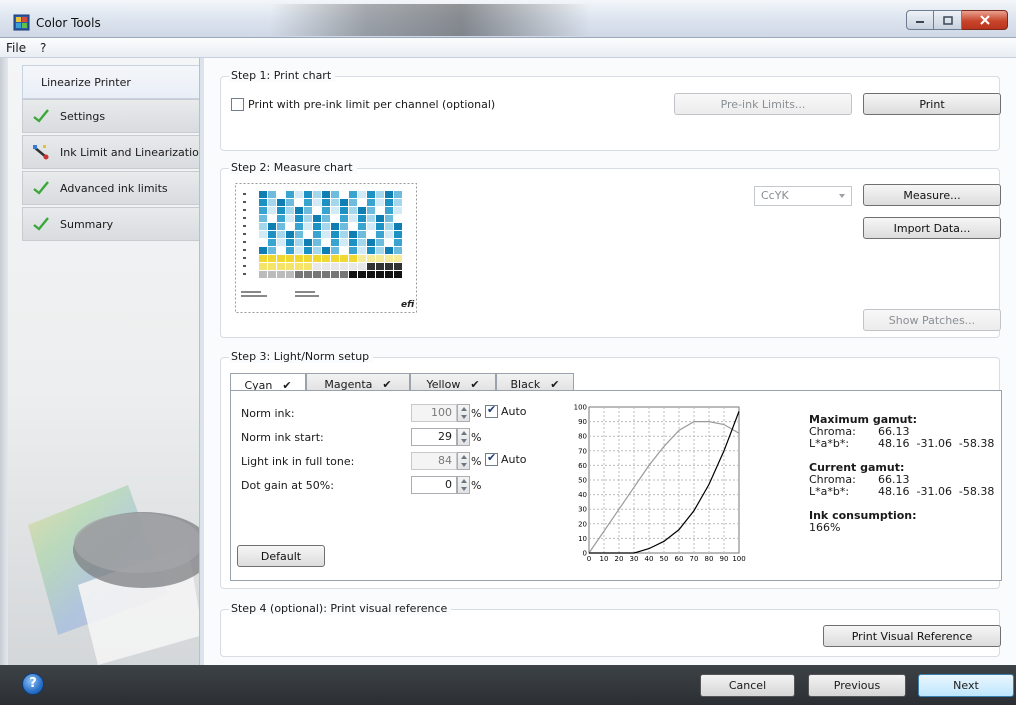 The height and width of the screenshot is (705, 1016). Describe the element at coordinates (434, 485) in the screenshot. I see `dot-gain-input: 0` at that location.